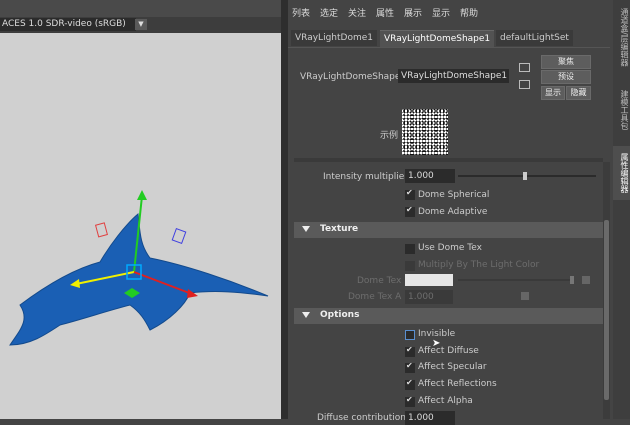  What do you see at coordinates (457, 384) in the screenshot?
I see `affect-reflections-label: Affect Reflections` at bounding box center [457, 384].